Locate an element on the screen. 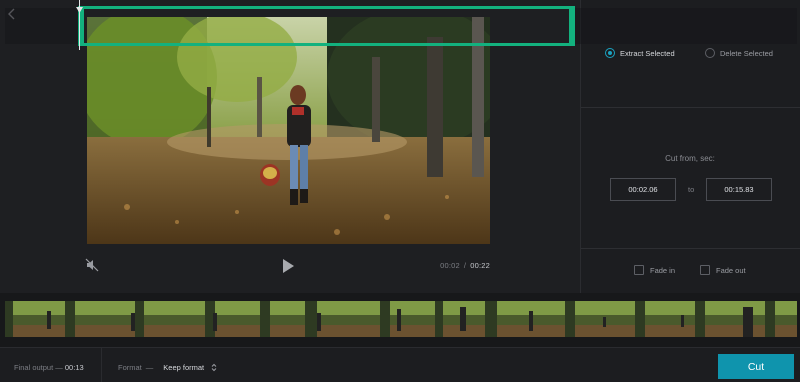 Image resolution: width=800 pixels, height=382 pixels. final-output-label: Final output is located at coordinates (34, 367).